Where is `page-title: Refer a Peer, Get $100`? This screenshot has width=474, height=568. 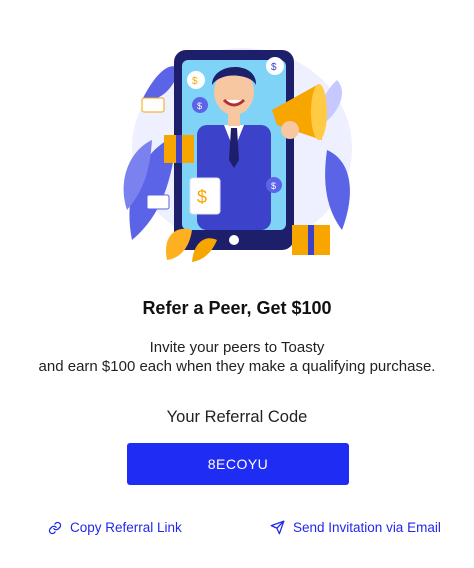 page-title: Refer a Peer, Get $100 is located at coordinates (237, 308).